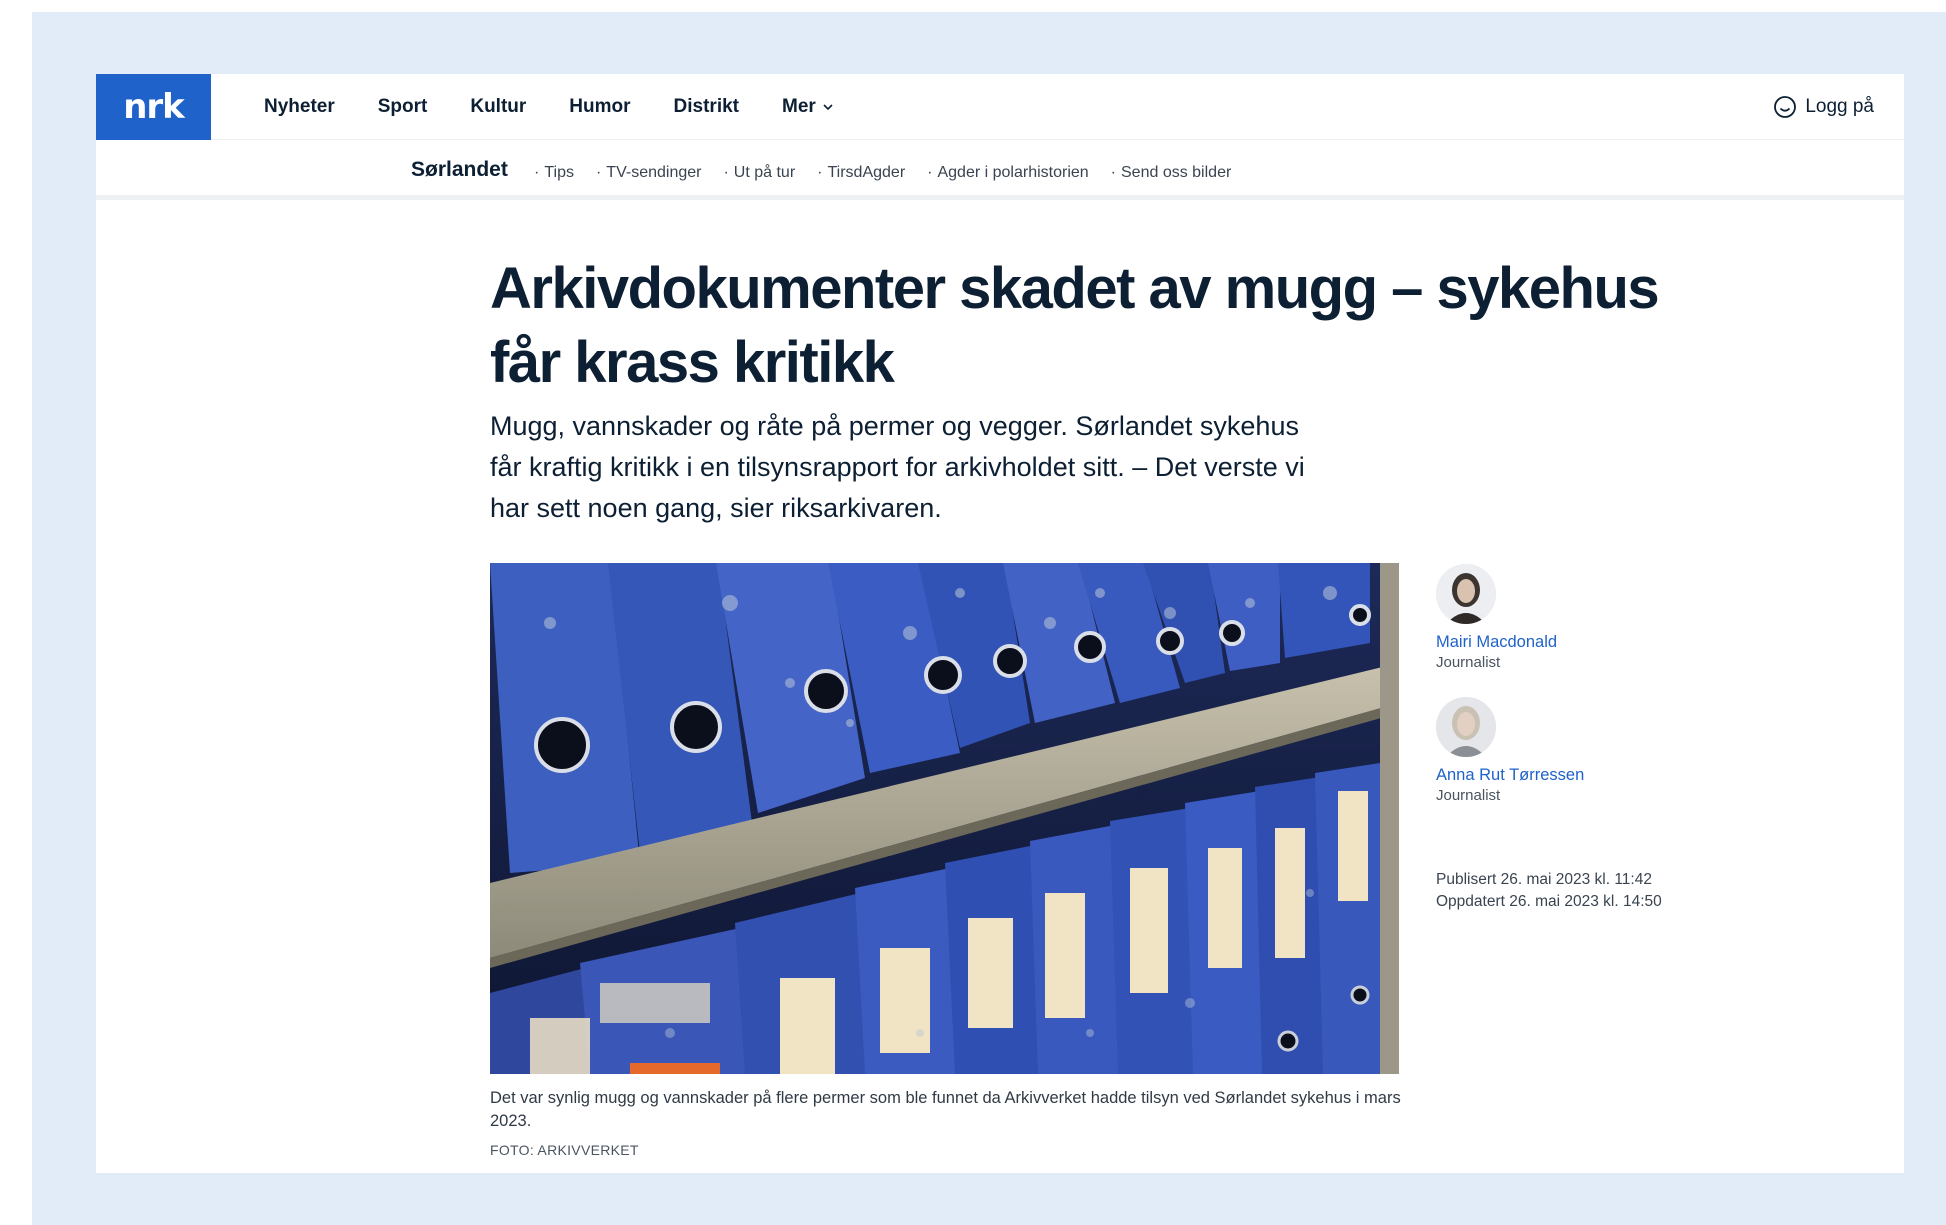  I want to click on nav-item-nyheter: Nyheter, so click(299, 107).